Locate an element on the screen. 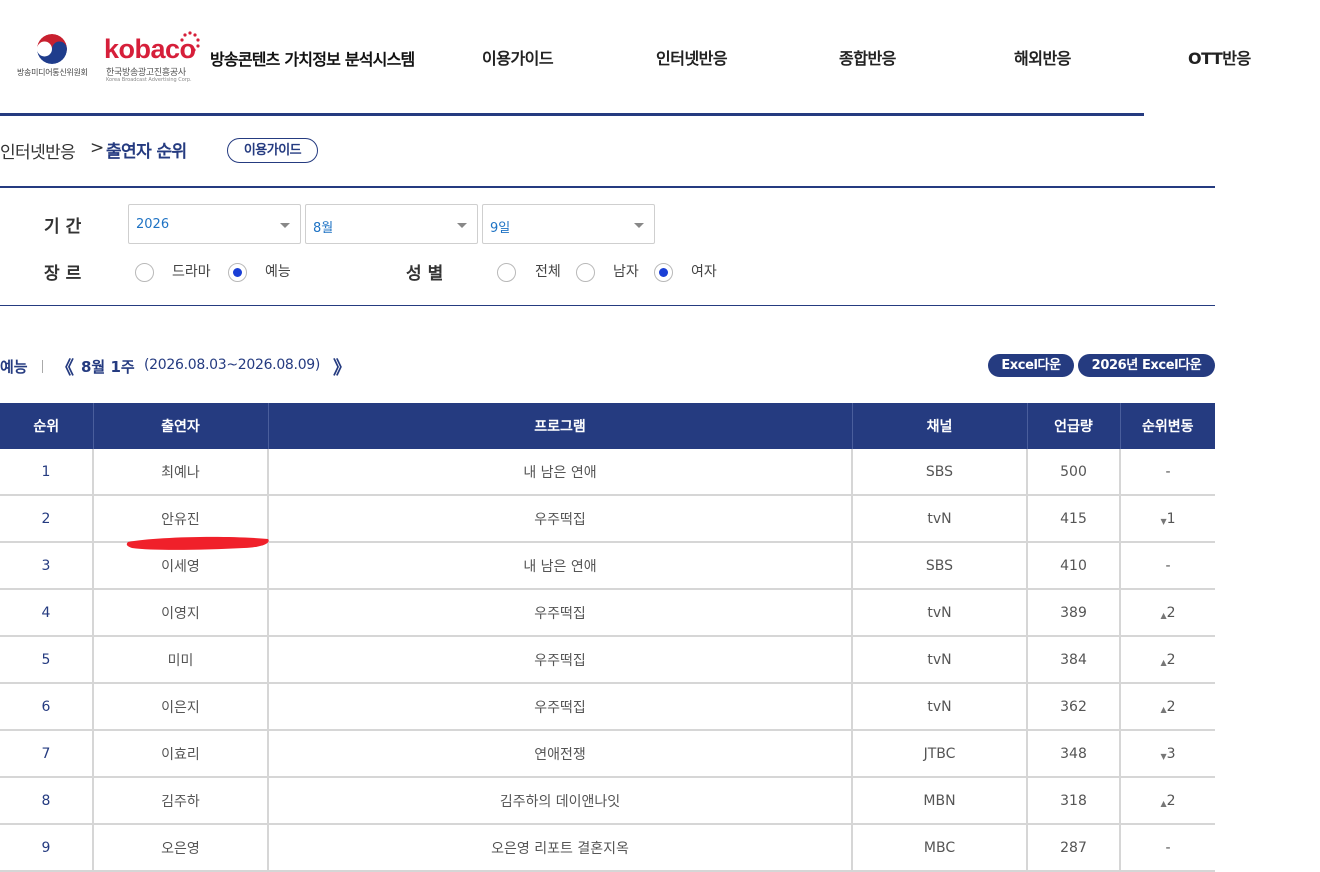 Image resolution: width=1320 pixels, height=872 pixels. excel-year-download-button: 2026년 Excel다운 is located at coordinates (1146, 365).